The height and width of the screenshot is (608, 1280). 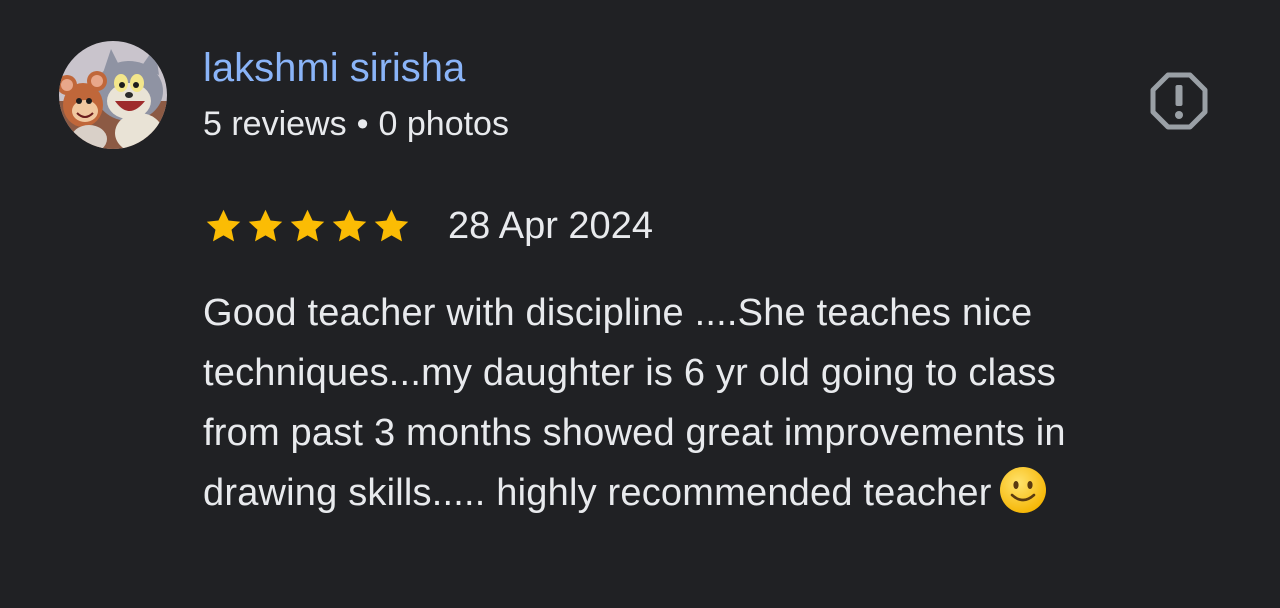 What do you see at coordinates (550, 226) in the screenshot?
I see `review-date: 28 Apr 2024` at bounding box center [550, 226].